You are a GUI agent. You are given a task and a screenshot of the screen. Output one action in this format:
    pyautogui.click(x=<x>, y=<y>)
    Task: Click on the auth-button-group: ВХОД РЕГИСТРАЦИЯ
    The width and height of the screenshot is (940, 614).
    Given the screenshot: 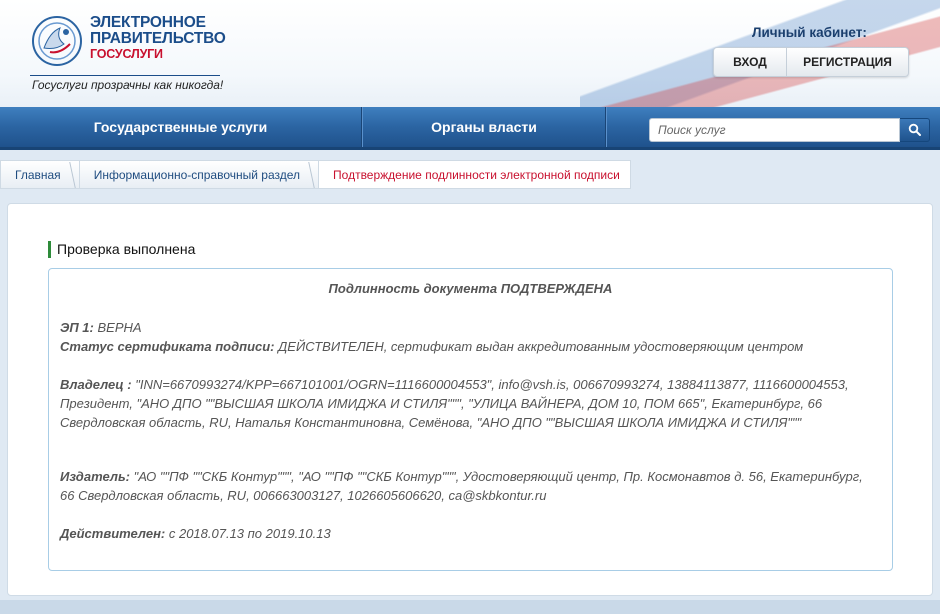 What is the action you would take?
    pyautogui.click(x=811, y=62)
    